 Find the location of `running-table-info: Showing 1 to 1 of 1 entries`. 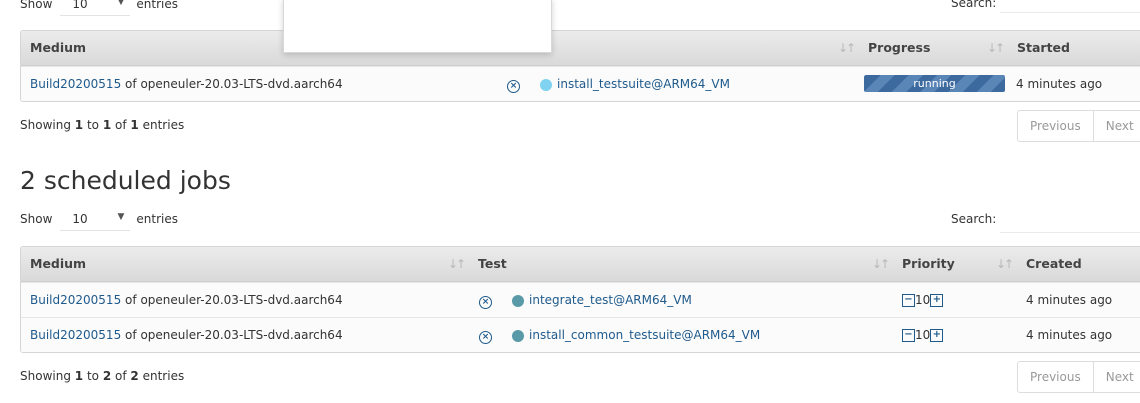

running-table-info: Showing 1 to 1 of 1 entries is located at coordinates (102, 125).